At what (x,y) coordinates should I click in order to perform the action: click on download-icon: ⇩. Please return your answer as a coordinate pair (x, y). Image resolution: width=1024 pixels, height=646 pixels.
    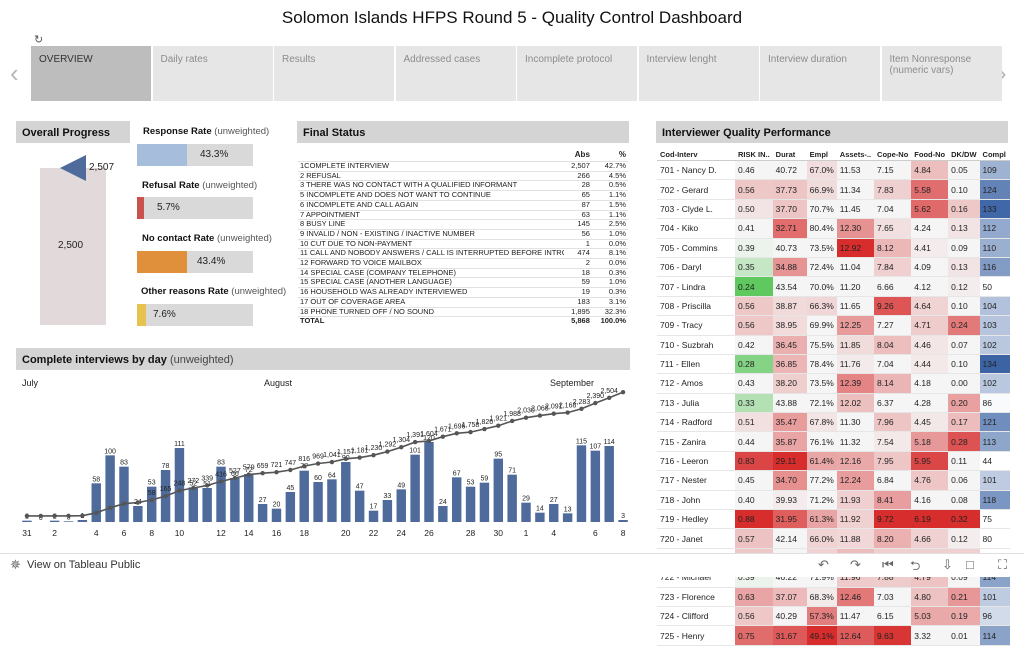
    Looking at the image, I should click on (947, 565).